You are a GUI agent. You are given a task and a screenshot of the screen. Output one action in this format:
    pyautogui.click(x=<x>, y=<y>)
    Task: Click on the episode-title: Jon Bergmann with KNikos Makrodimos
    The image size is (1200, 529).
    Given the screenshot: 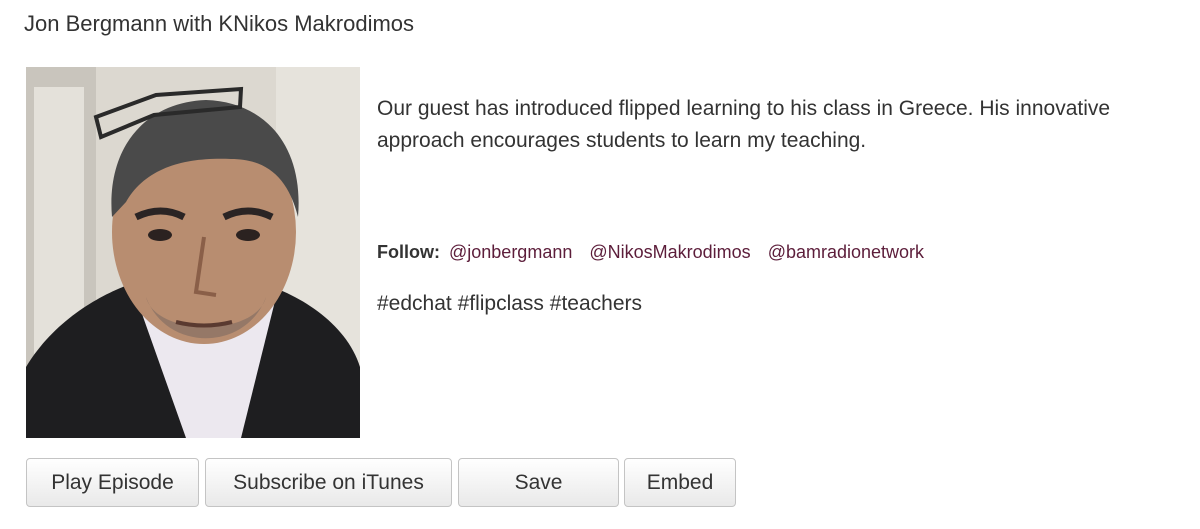 What is the action you would take?
    pyautogui.click(x=219, y=23)
    